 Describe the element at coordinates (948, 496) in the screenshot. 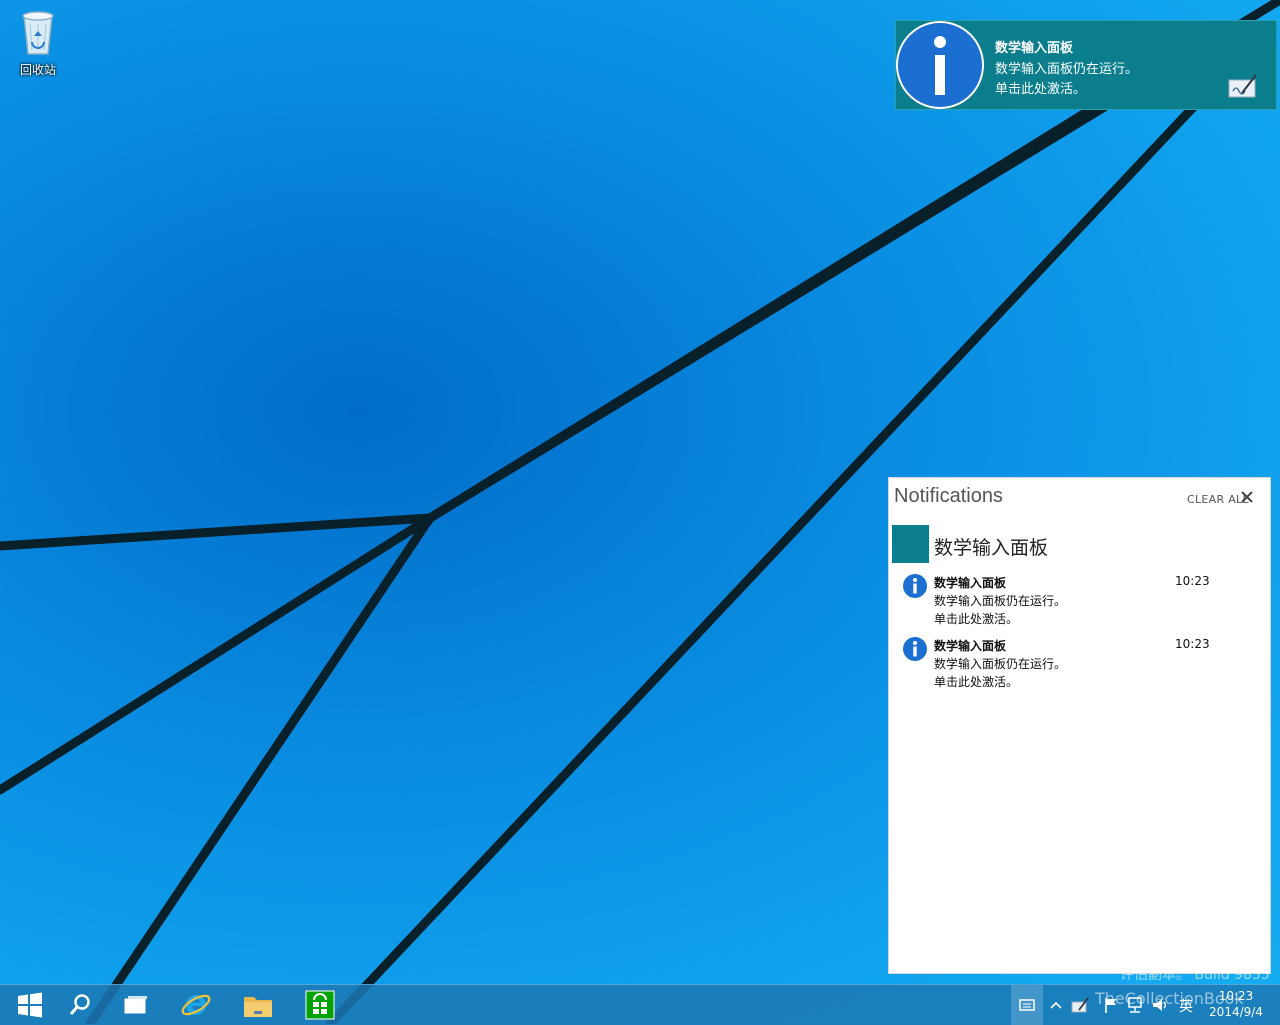

I see `panel-title: Notifications` at that location.